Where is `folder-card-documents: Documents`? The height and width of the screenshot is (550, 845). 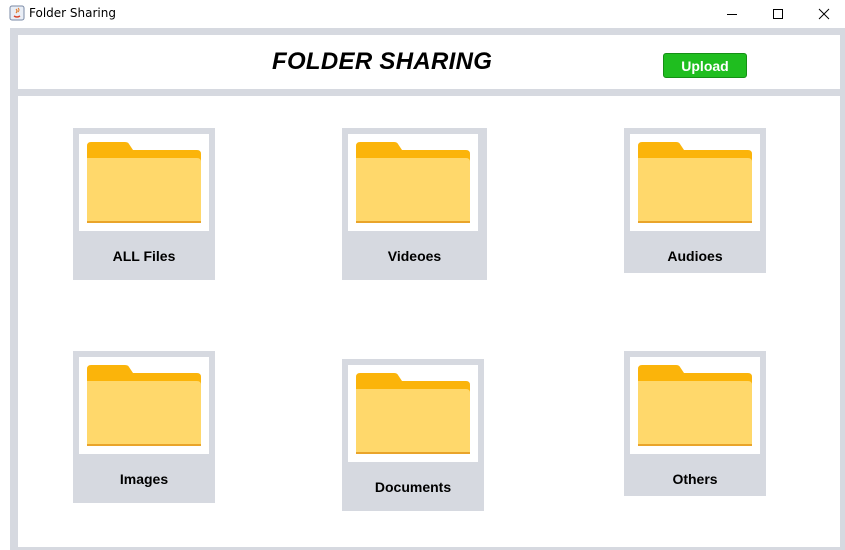
folder-card-documents: Documents is located at coordinates (413, 435).